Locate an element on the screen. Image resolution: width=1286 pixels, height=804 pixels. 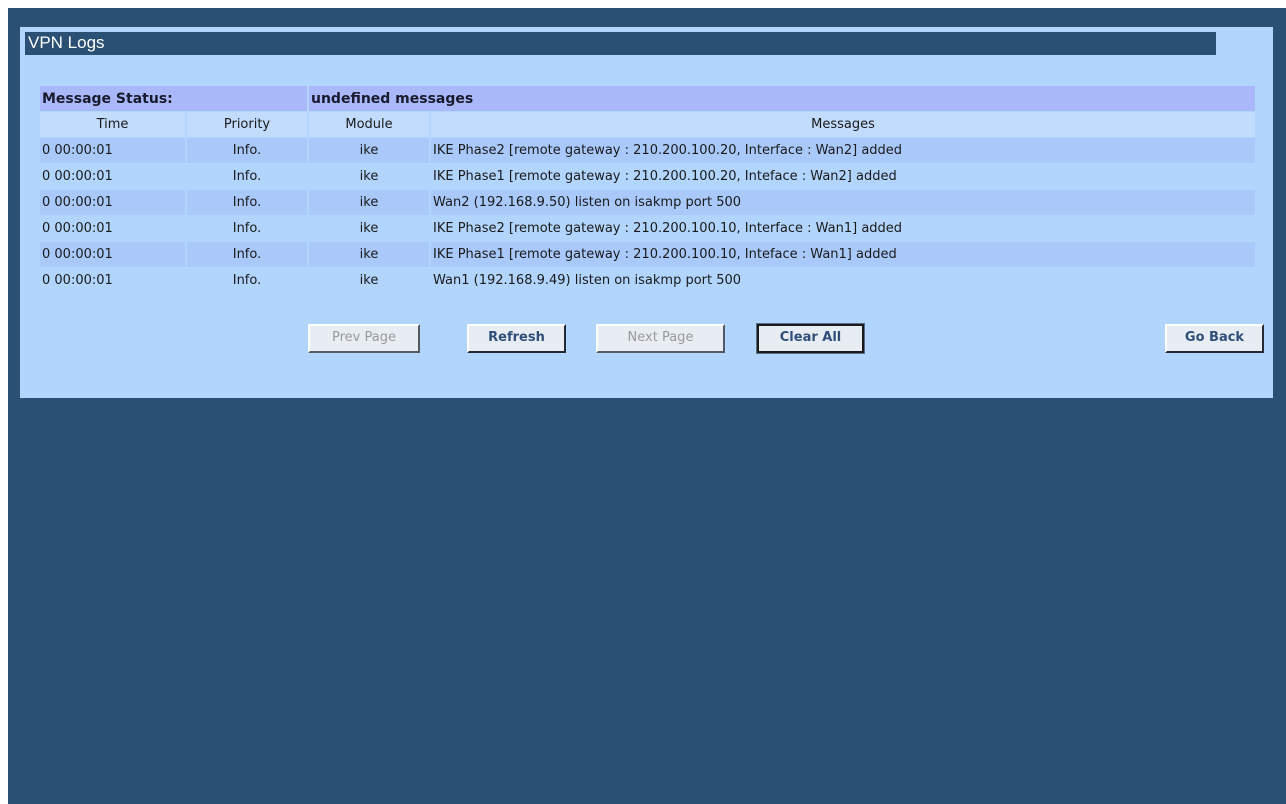
clear-all-button: Clear All is located at coordinates (810, 338).